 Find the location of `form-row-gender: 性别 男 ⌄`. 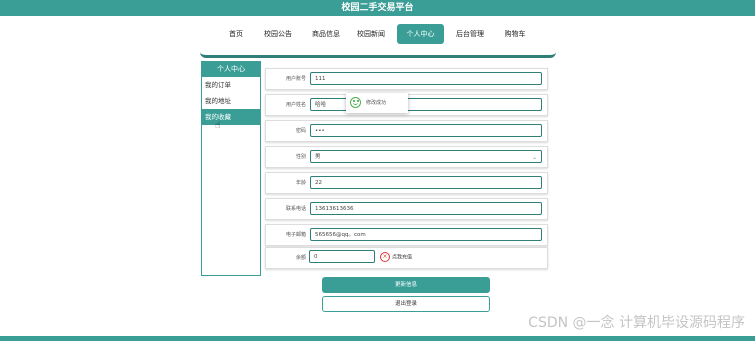

form-row-gender: 性别 男 ⌄ is located at coordinates (406, 157).